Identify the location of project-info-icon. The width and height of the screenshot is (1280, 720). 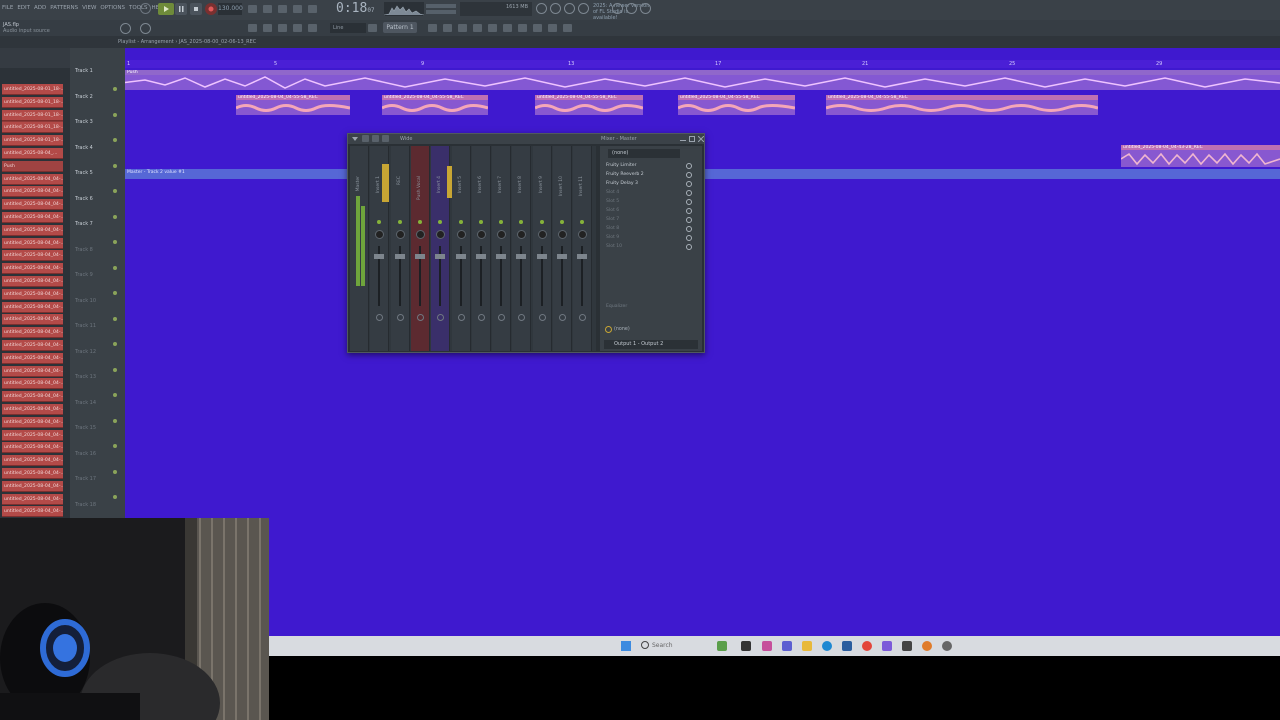
(567, 28).